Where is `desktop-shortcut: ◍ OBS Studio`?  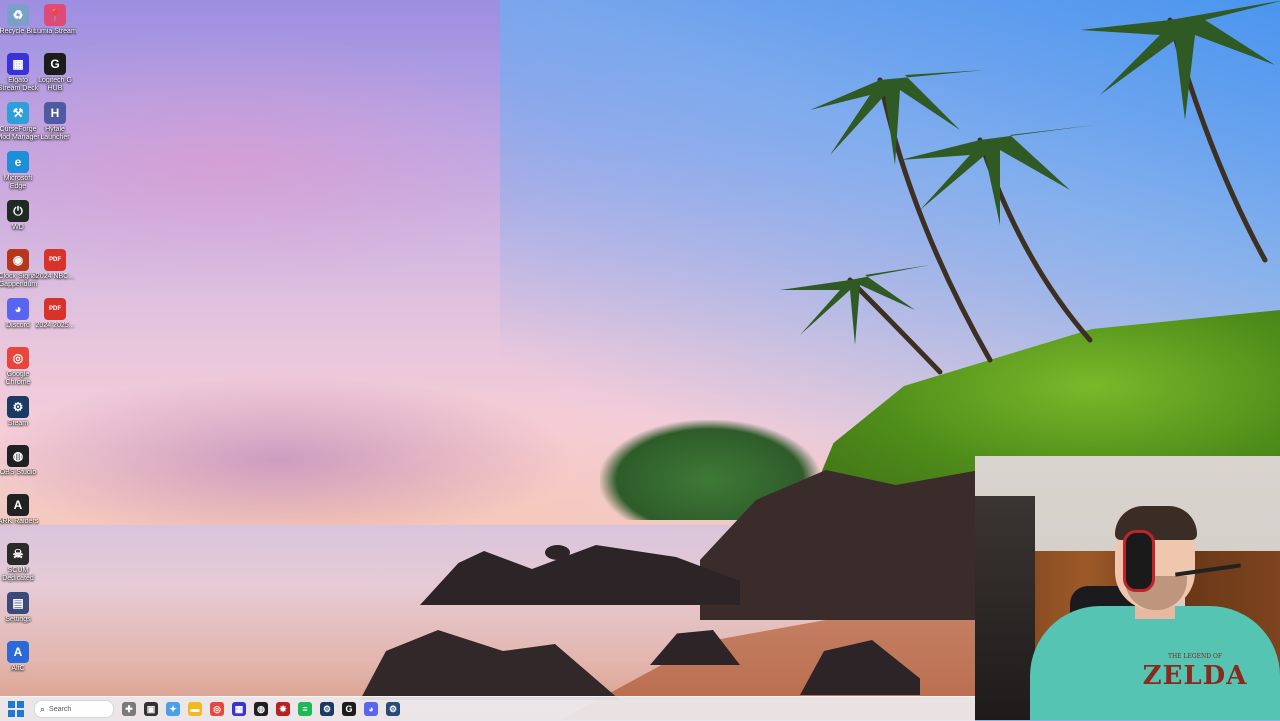
desktop-shortcut: ◍ OBS Studio is located at coordinates (20, 461).